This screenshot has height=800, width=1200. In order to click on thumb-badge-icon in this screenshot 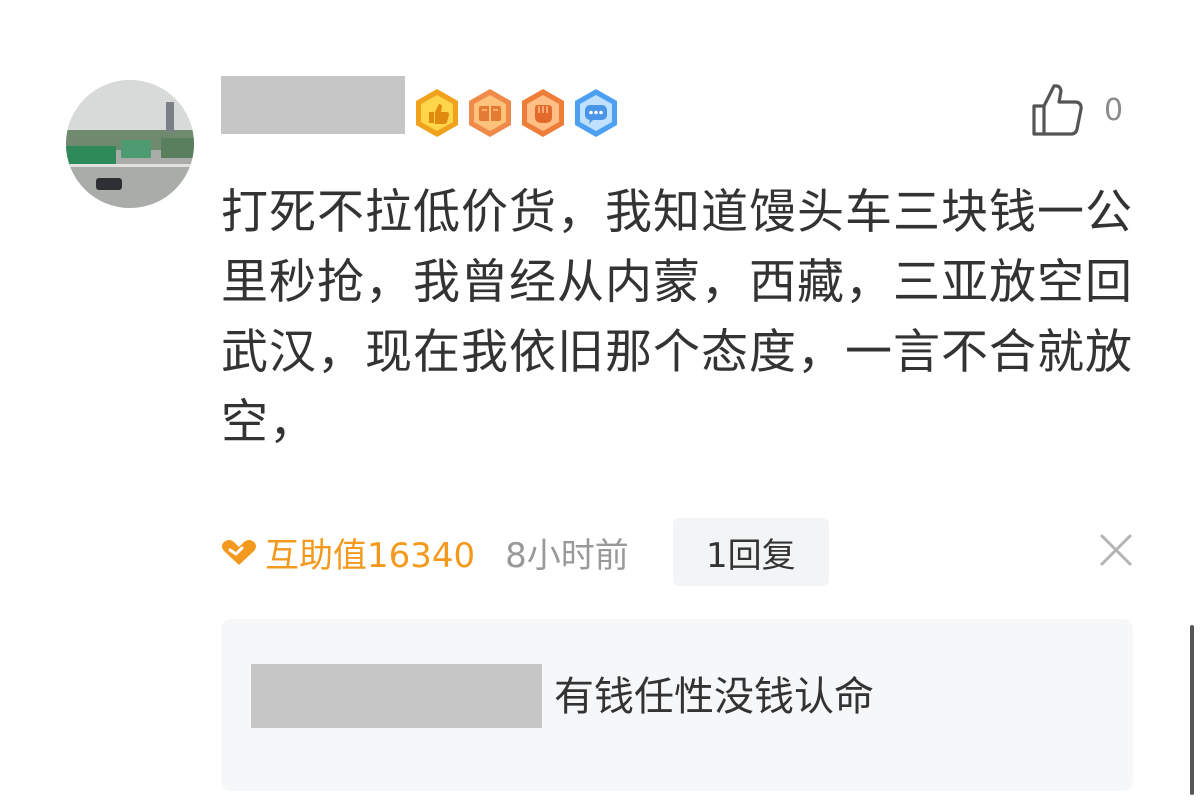, I will do `click(437, 113)`.